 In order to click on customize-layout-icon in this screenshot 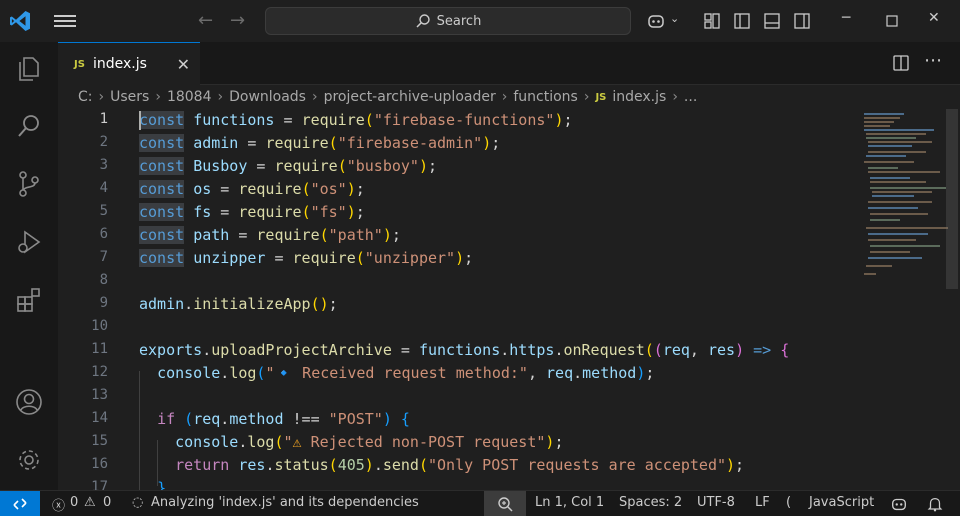, I will do `click(712, 21)`.